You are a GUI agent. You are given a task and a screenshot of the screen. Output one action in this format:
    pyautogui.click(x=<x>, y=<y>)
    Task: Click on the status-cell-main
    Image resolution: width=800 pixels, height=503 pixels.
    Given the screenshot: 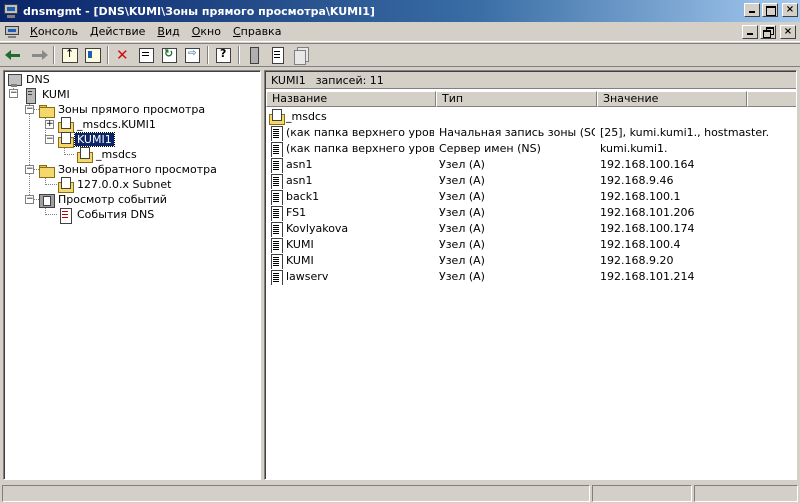 What is the action you would take?
    pyautogui.click(x=296, y=493)
    